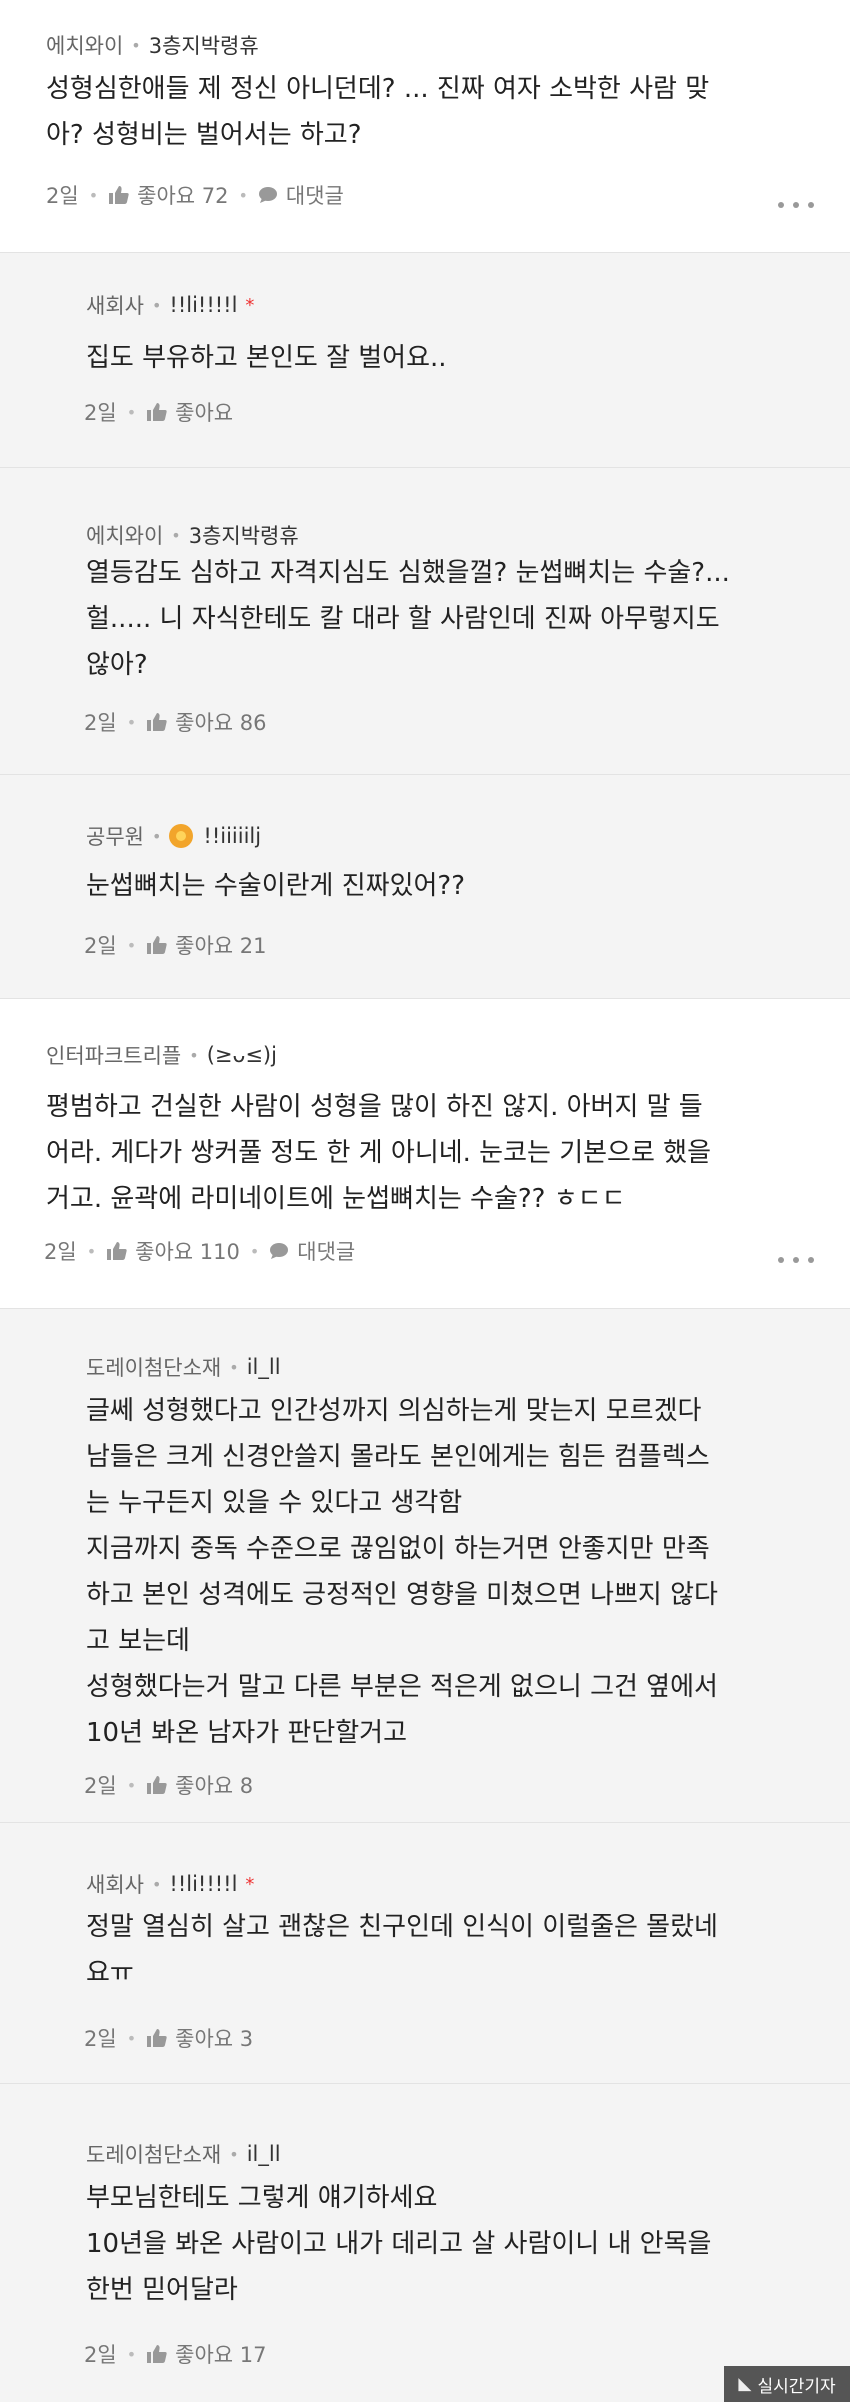 The width and height of the screenshot is (850, 2402). I want to click on like-count: 좋아요, so click(204, 412).